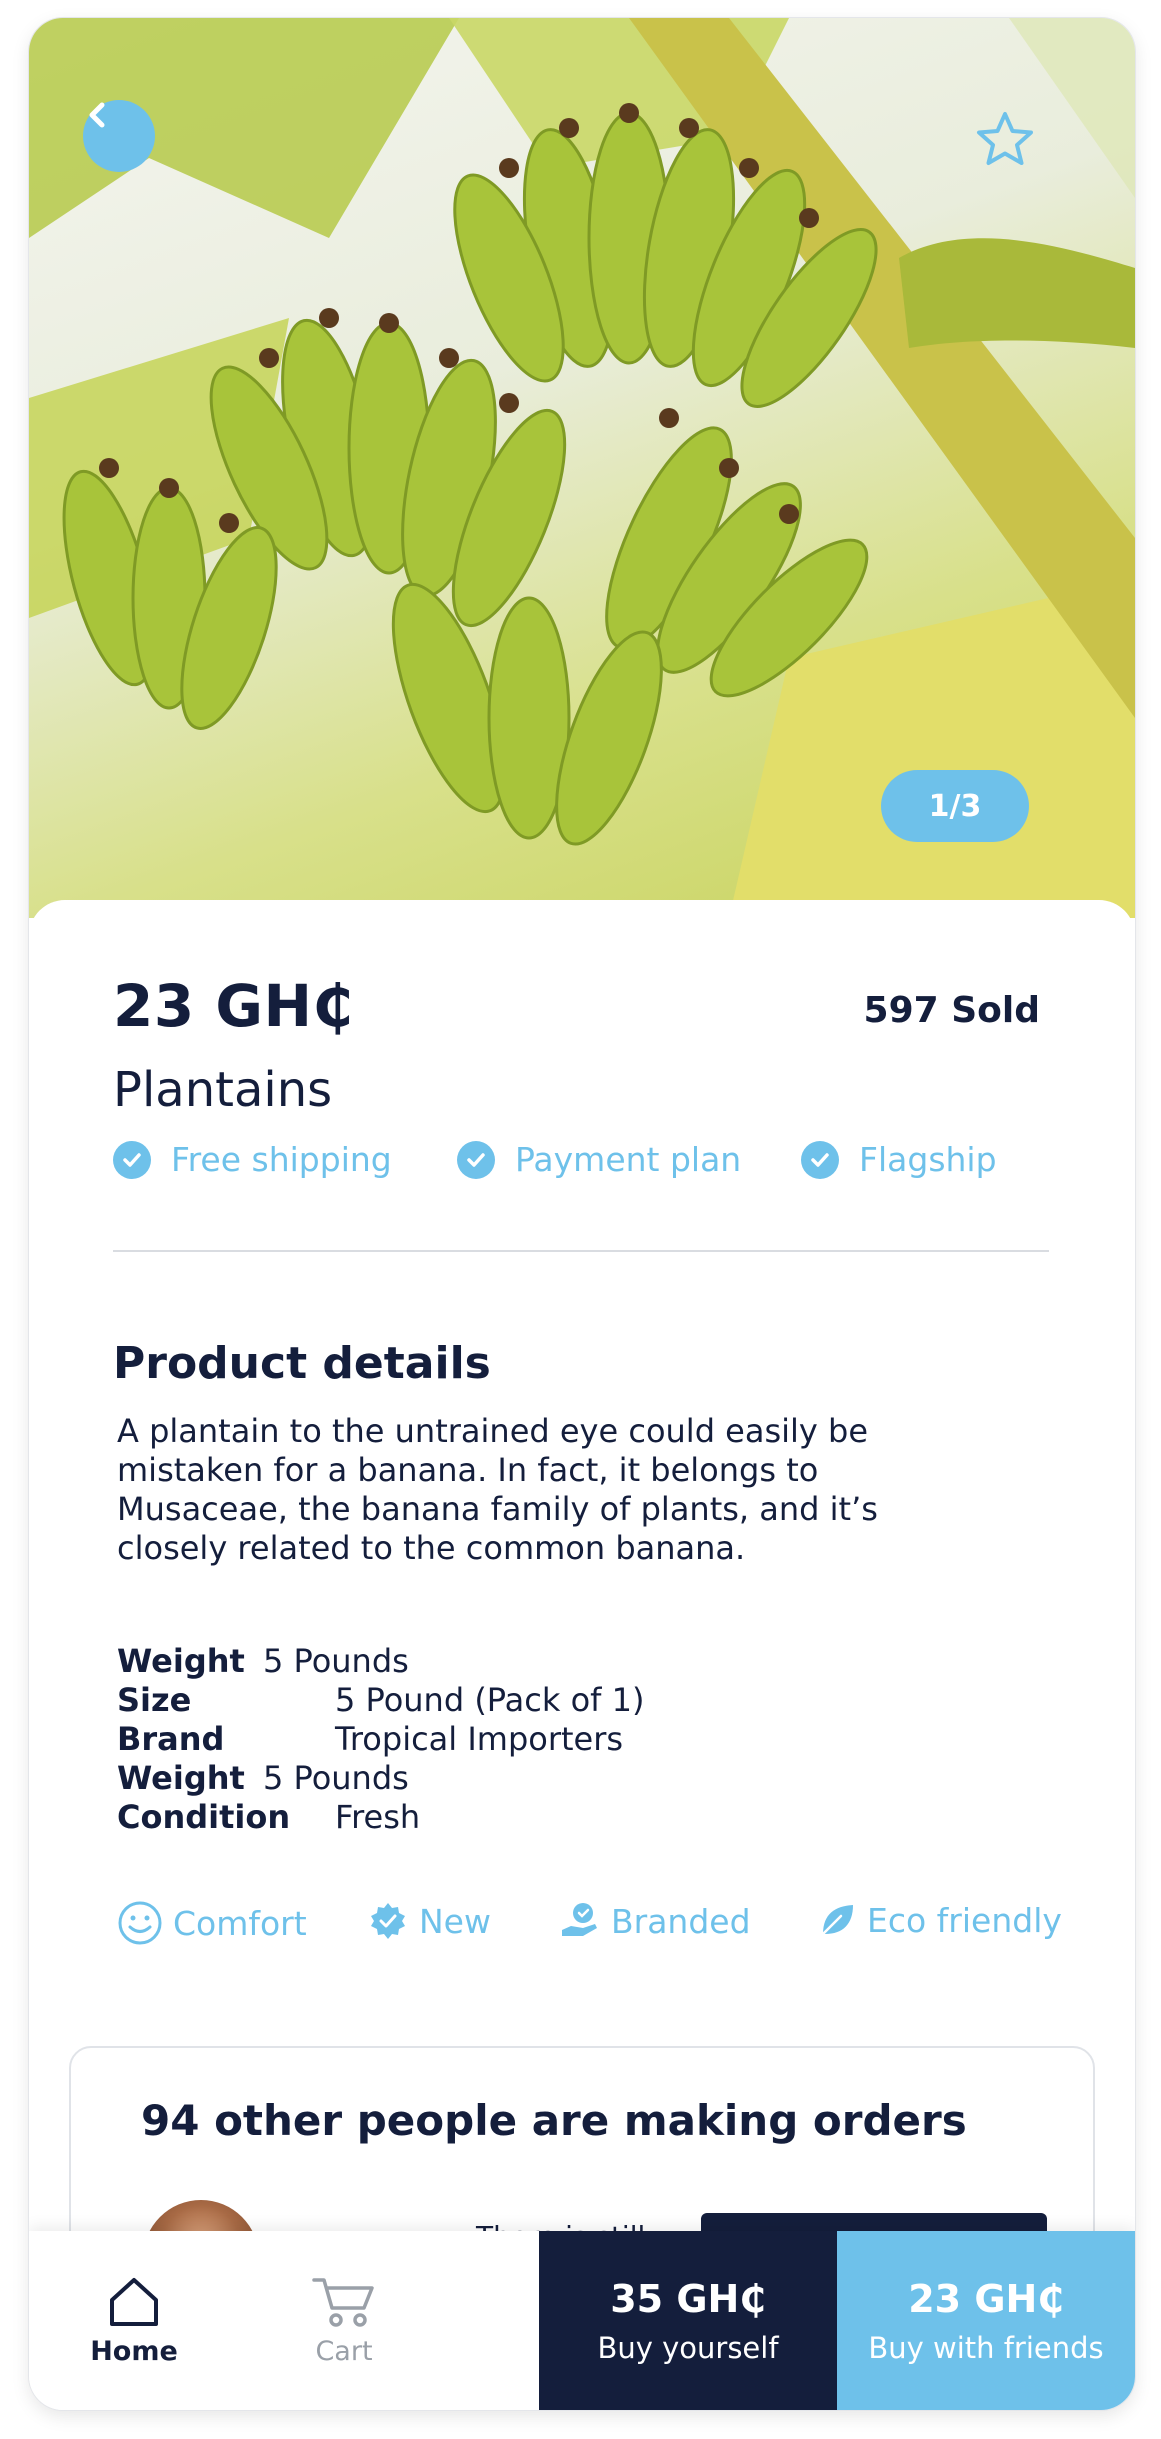 Image resolution: width=1161 pixels, height=2439 pixels. I want to click on tag-branded: Branded, so click(655, 1921).